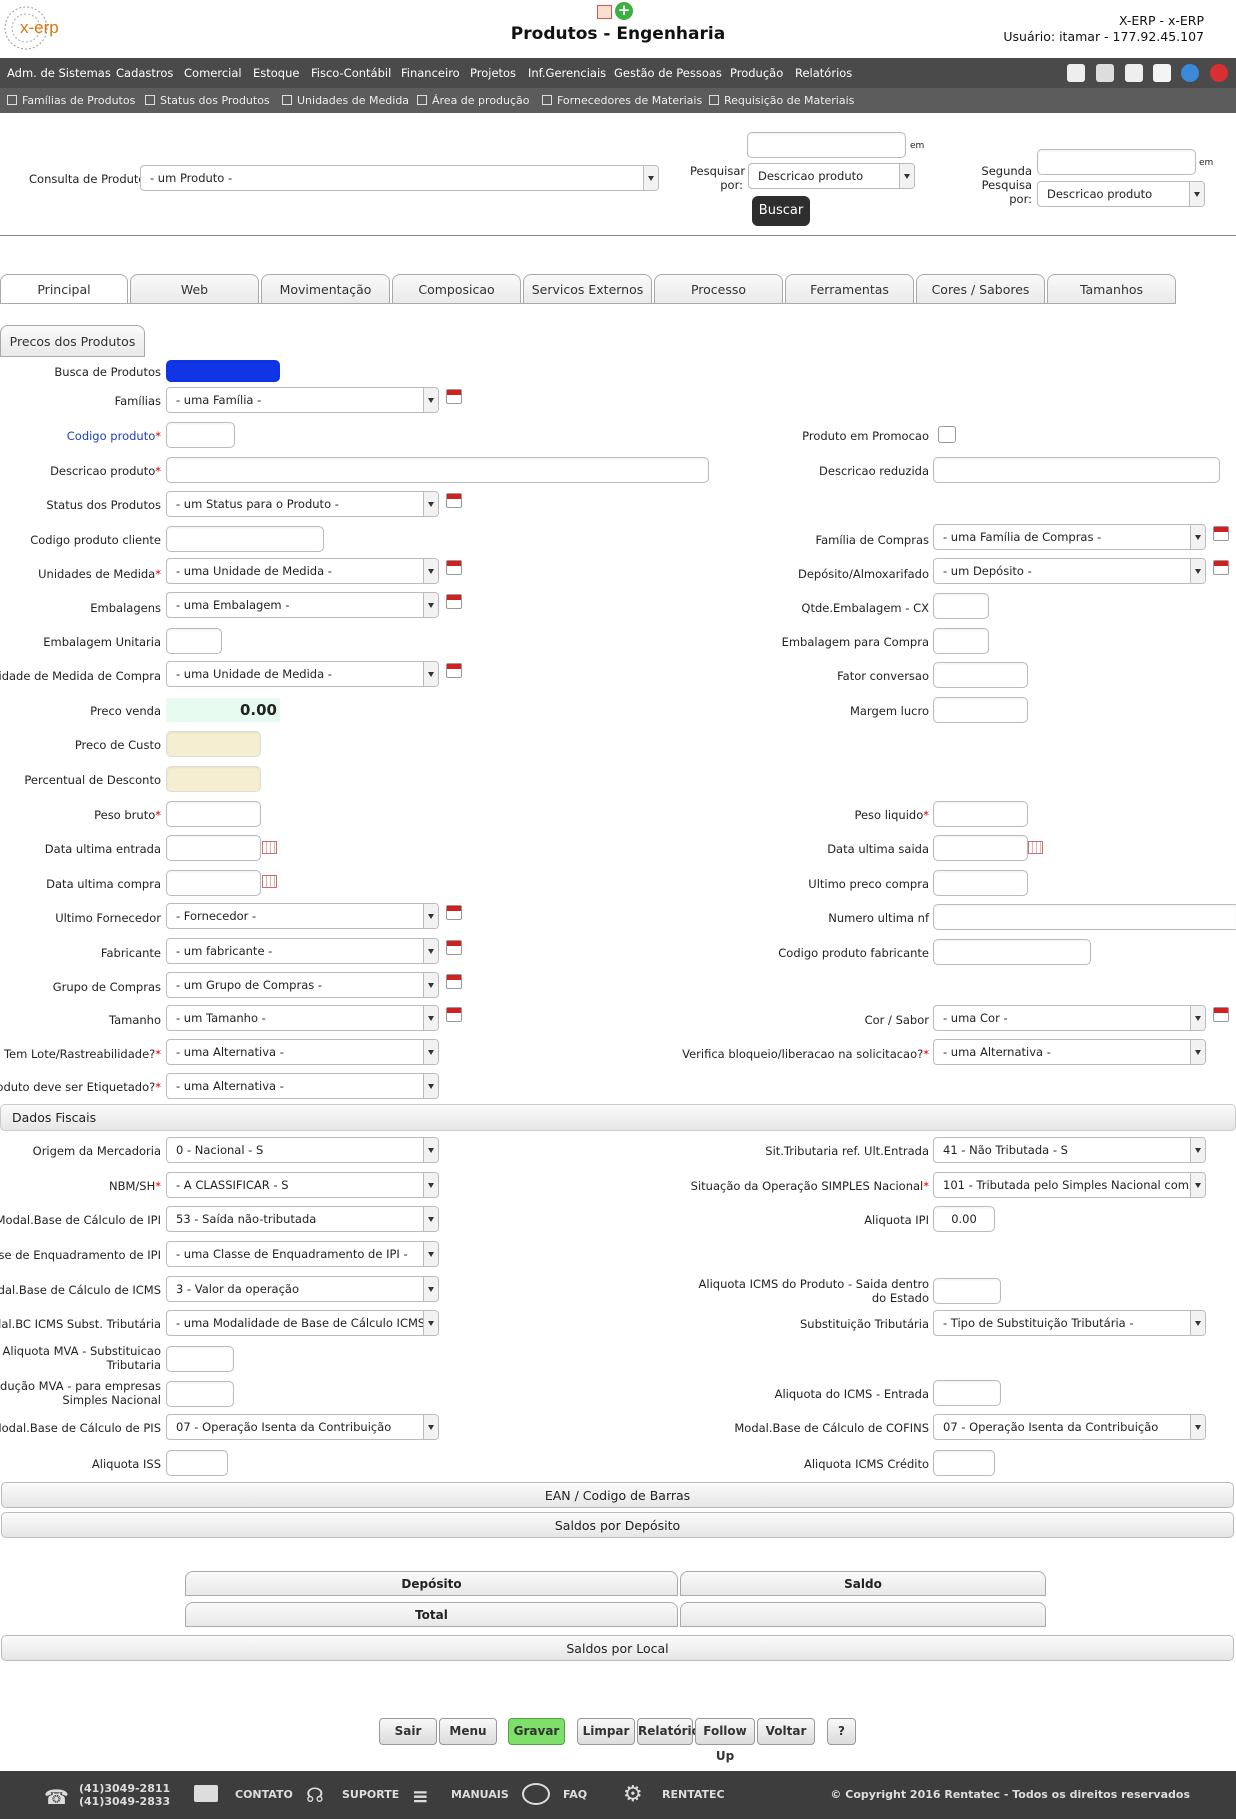 Image resolution: width=1236 pixels, height=1819 pixels. What do you see at coordinates (213, 883) in the screenshot?
I see `data-ultima-compra-input` at bounding box center [213, 883].